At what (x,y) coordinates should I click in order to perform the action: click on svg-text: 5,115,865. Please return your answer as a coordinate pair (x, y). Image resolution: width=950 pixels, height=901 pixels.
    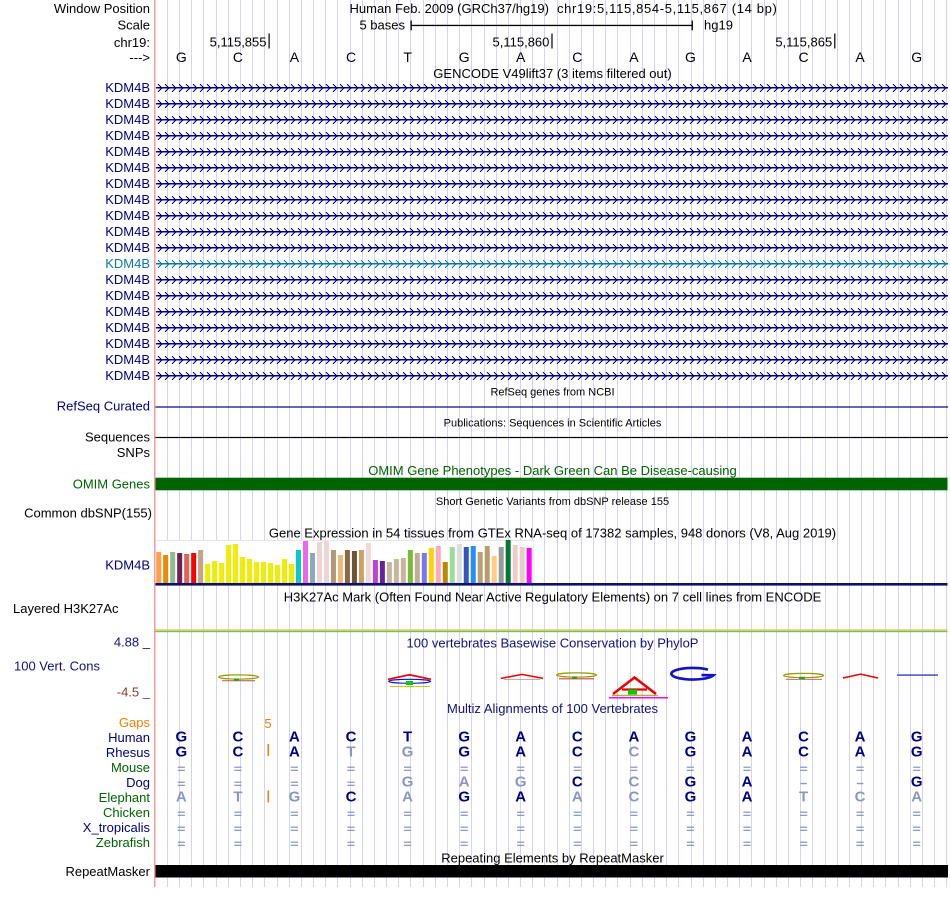
    Looking at the image, I should click on (803, 41).